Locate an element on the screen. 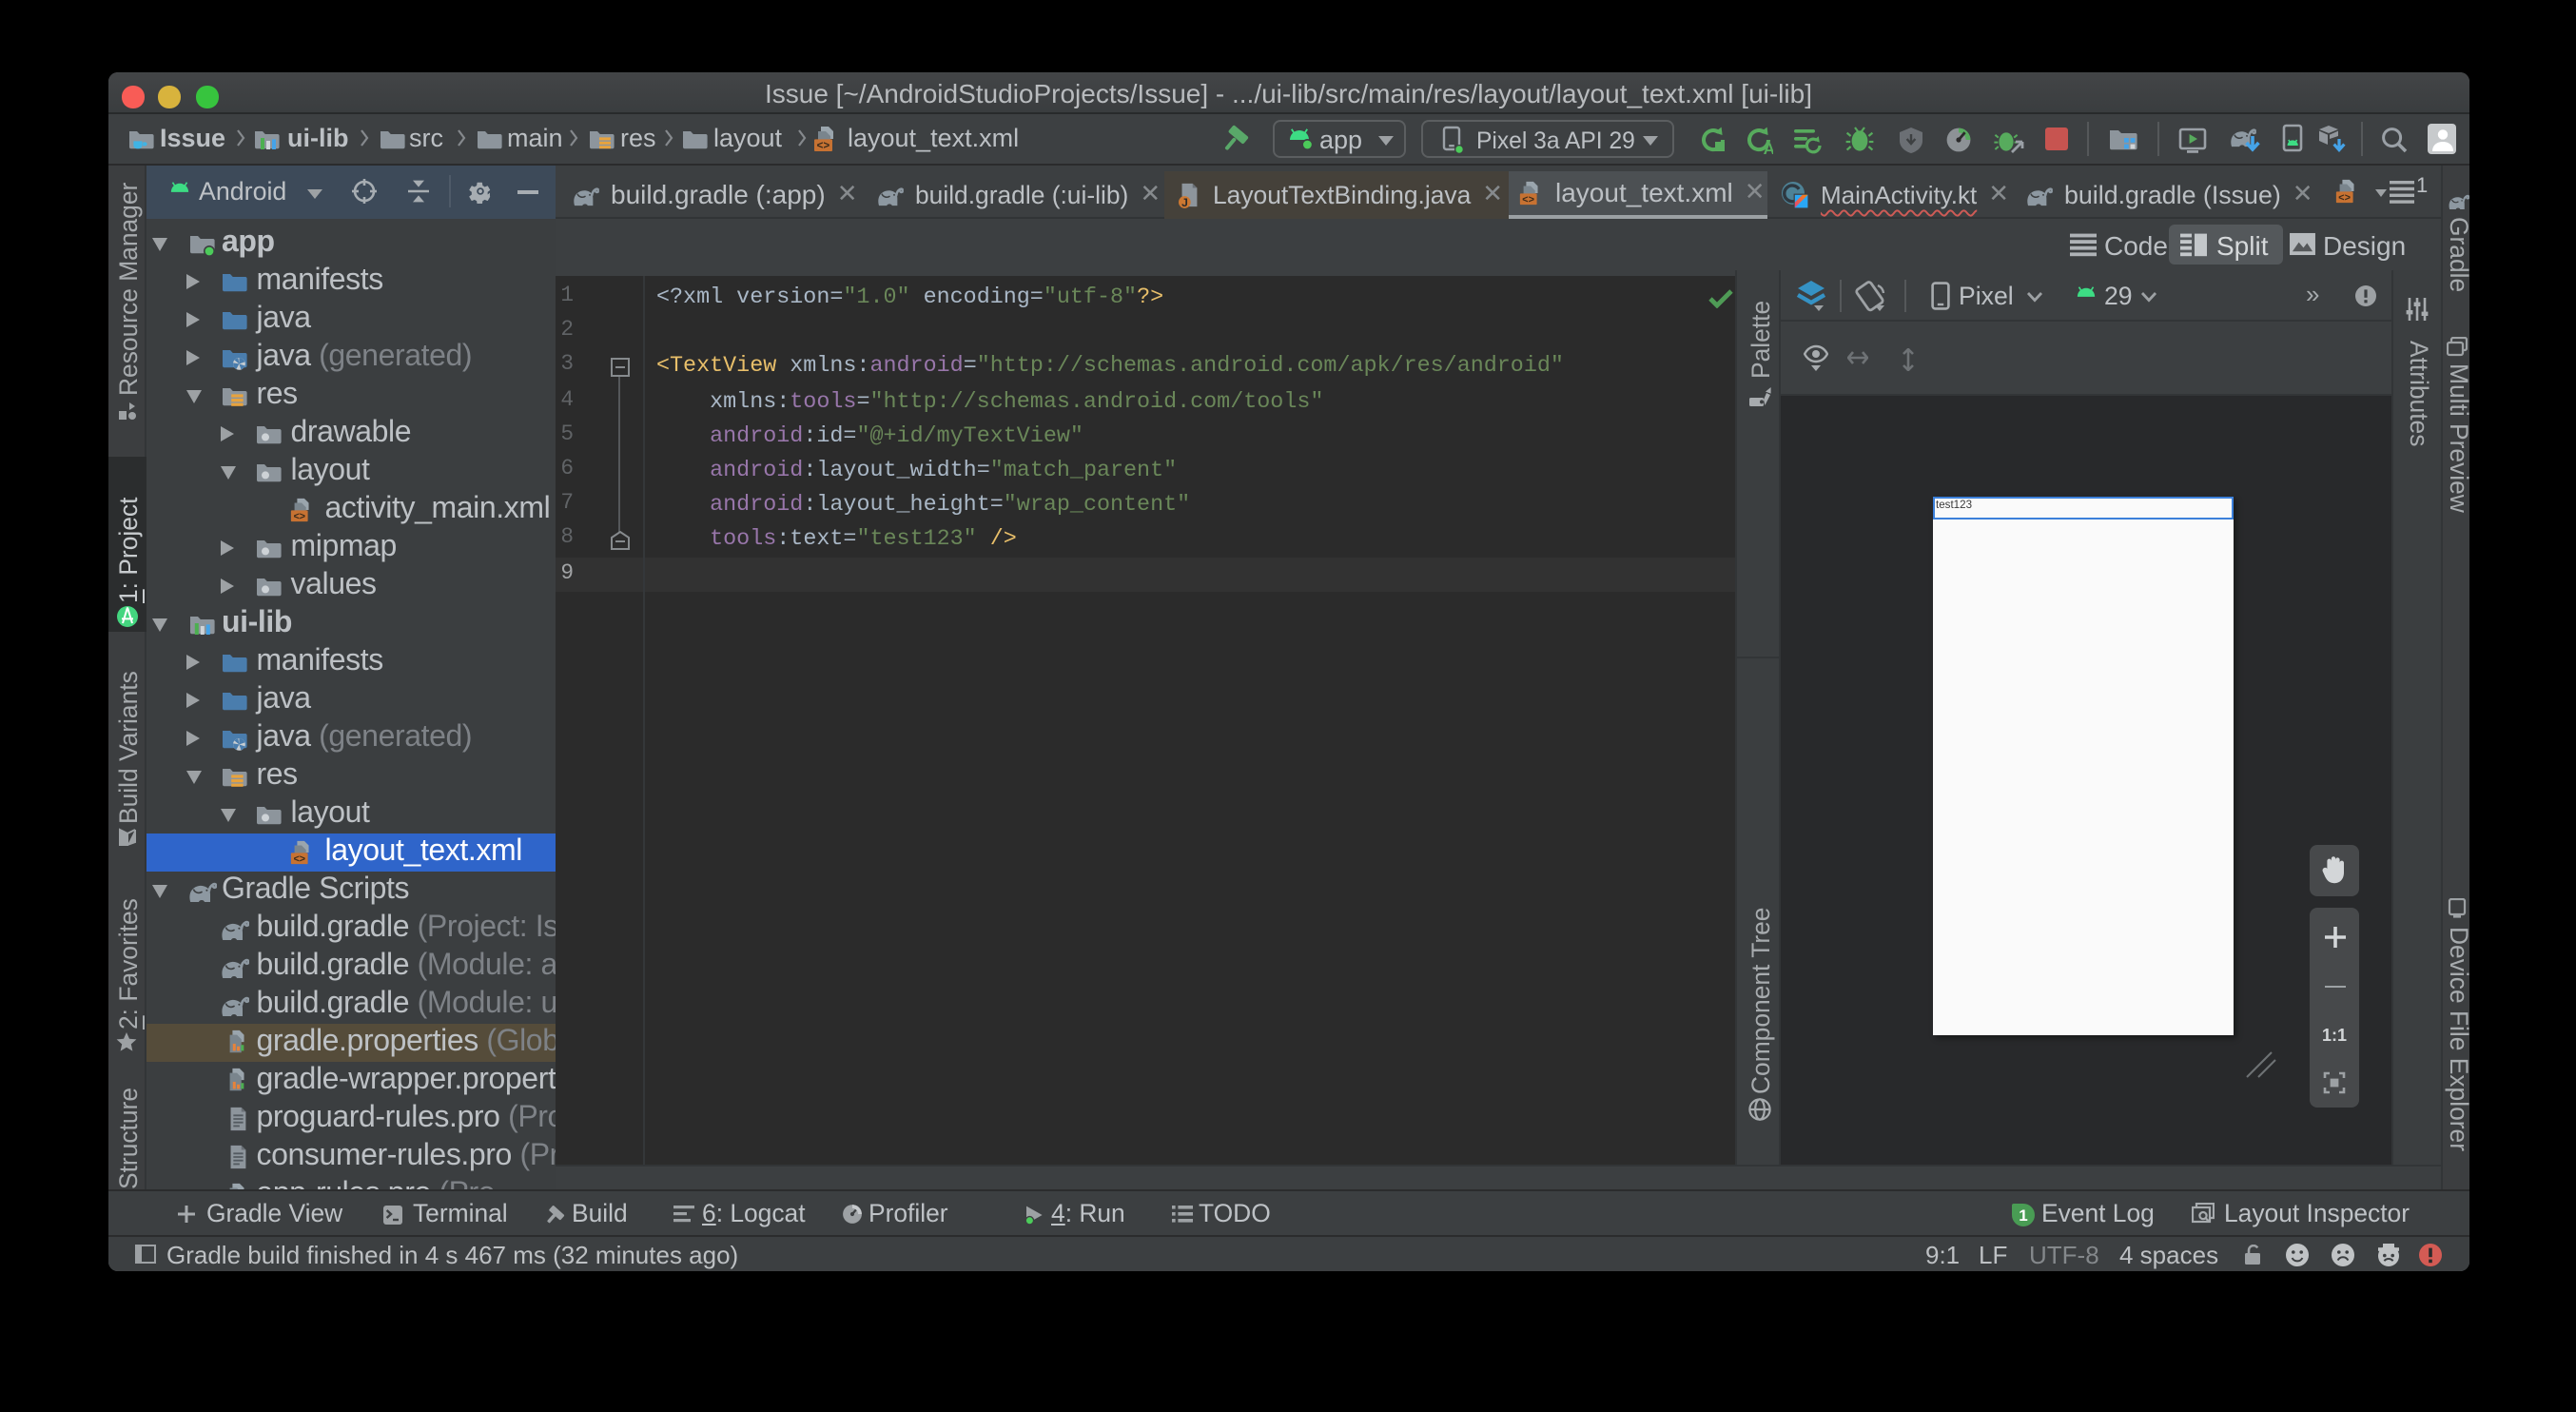 Image resolution: width=2576 pixels, height=1412 pixels. svg-text: 1 is located at coordinates (2022, 1215).